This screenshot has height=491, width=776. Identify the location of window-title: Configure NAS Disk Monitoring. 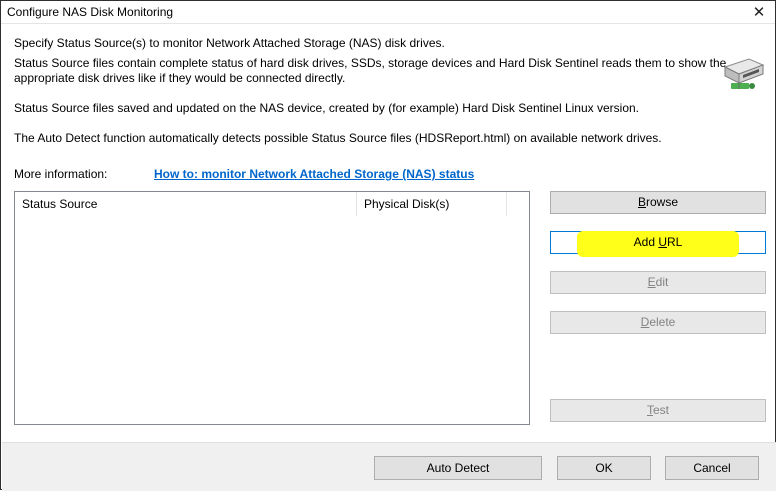
(90, 12).